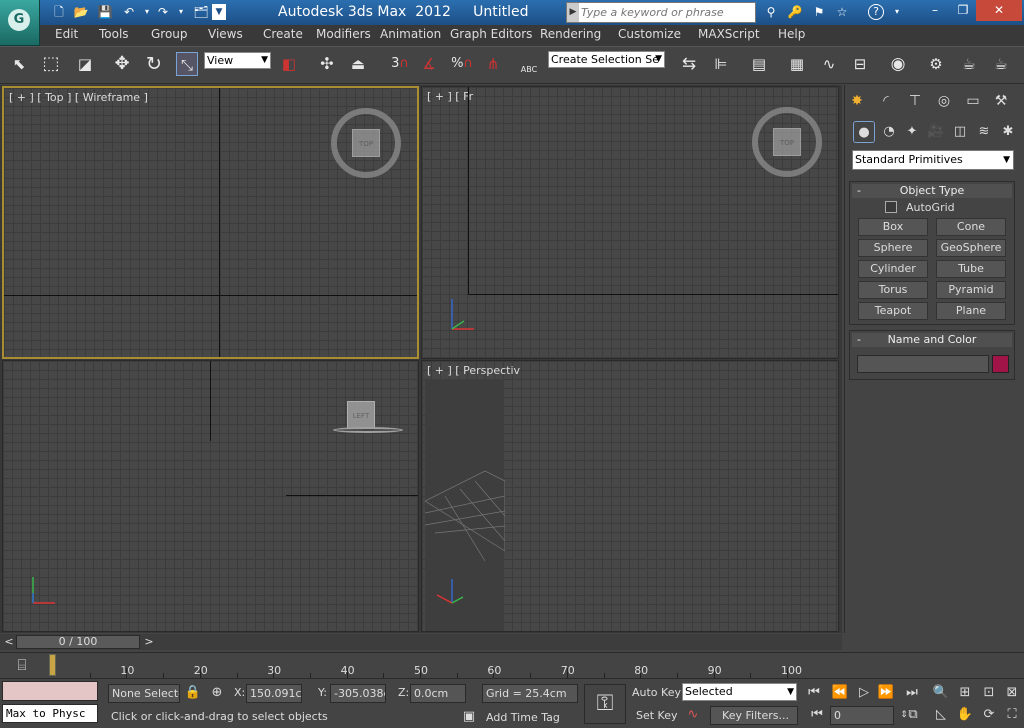 This screenshot has height=728, width=1024. Describe the element at coordinates (649, 34) in the screenshot. I see `menu-customize: Customize` at that location.